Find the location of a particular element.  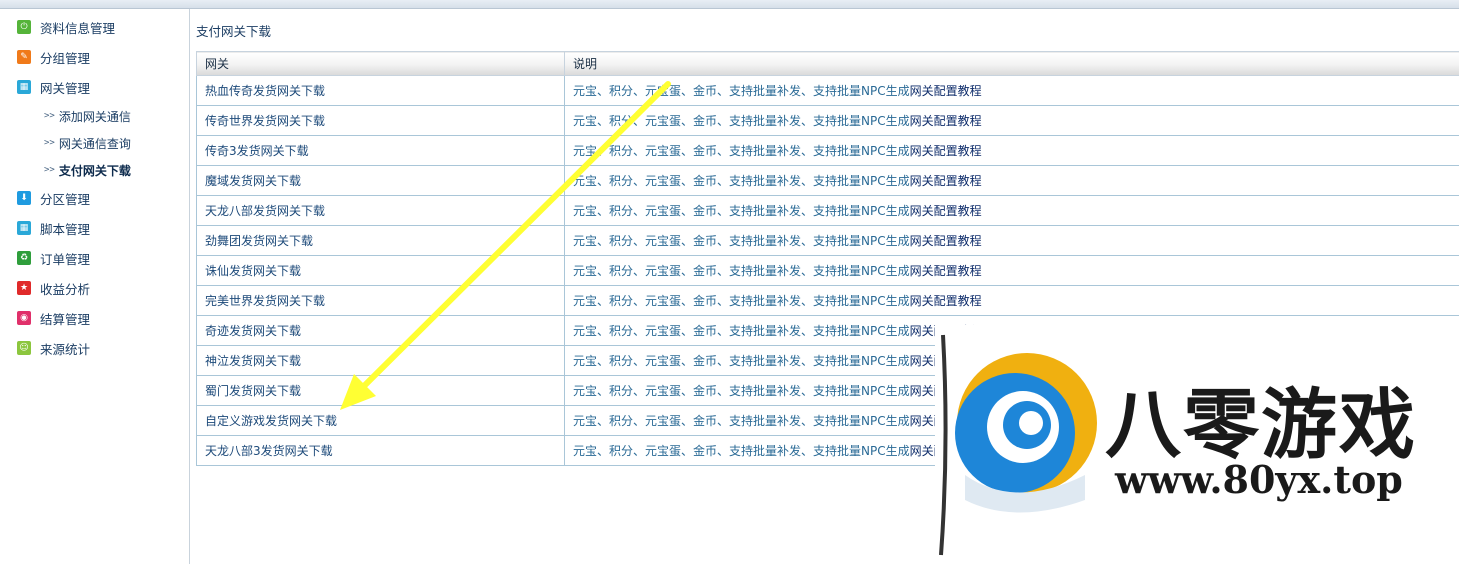

sidebar-item-settlement: ◉ 结算管理 is located at coordinates (53, 318).